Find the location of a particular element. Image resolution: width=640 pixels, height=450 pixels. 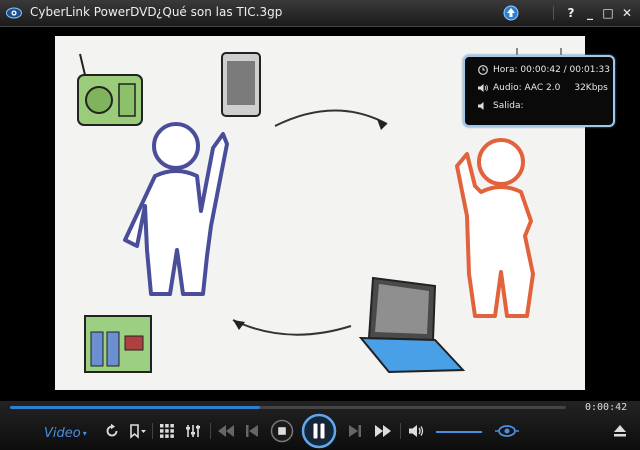

settings-button is located at coordinates (193, 431).